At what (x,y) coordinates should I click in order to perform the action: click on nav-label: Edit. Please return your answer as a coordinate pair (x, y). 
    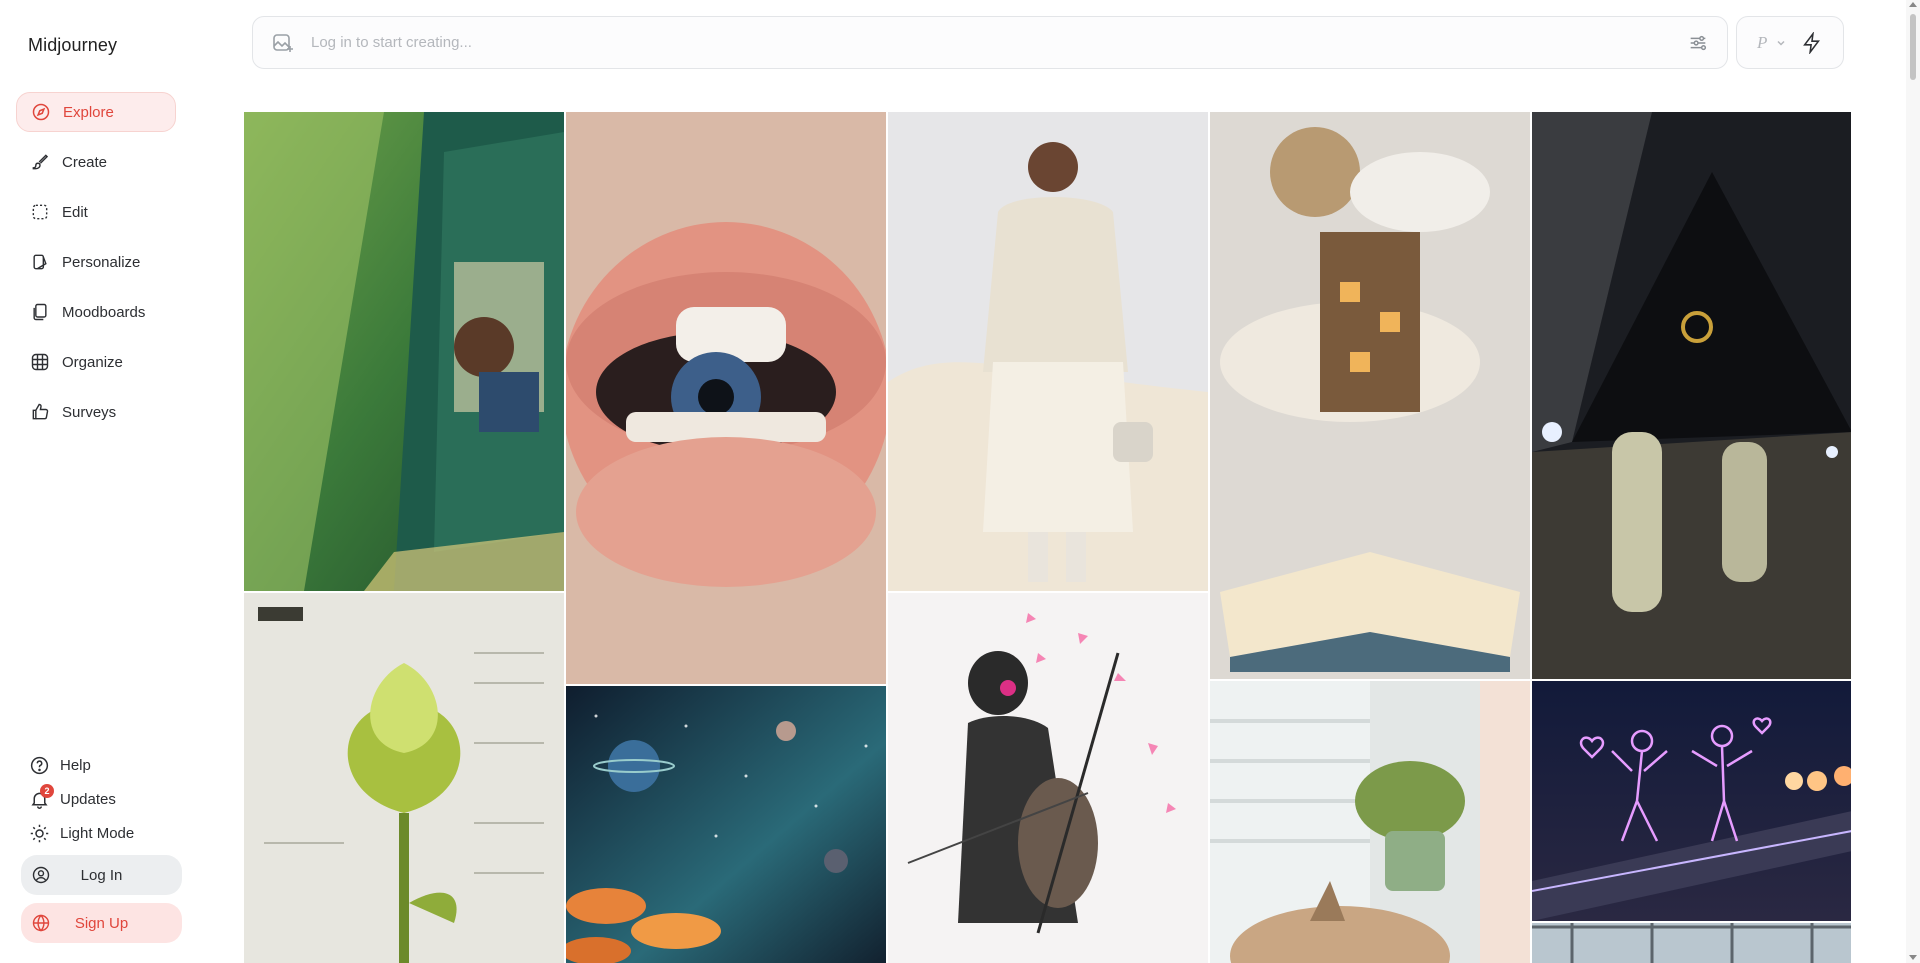
    Looking at the image, I should click on (75, 212).